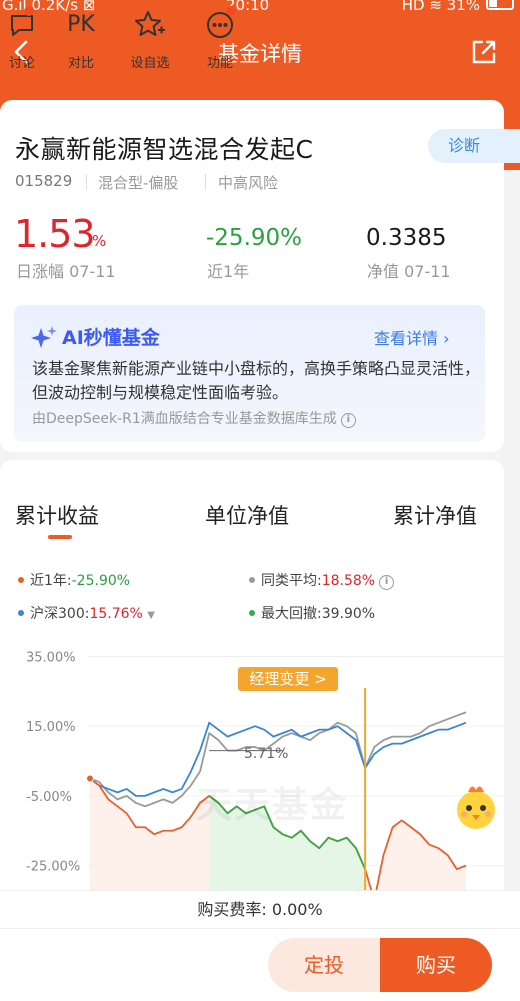  Describe the element at coordinates (51, 657) in the screenshot. I see `y-tick-label: 35.00%` at that location.